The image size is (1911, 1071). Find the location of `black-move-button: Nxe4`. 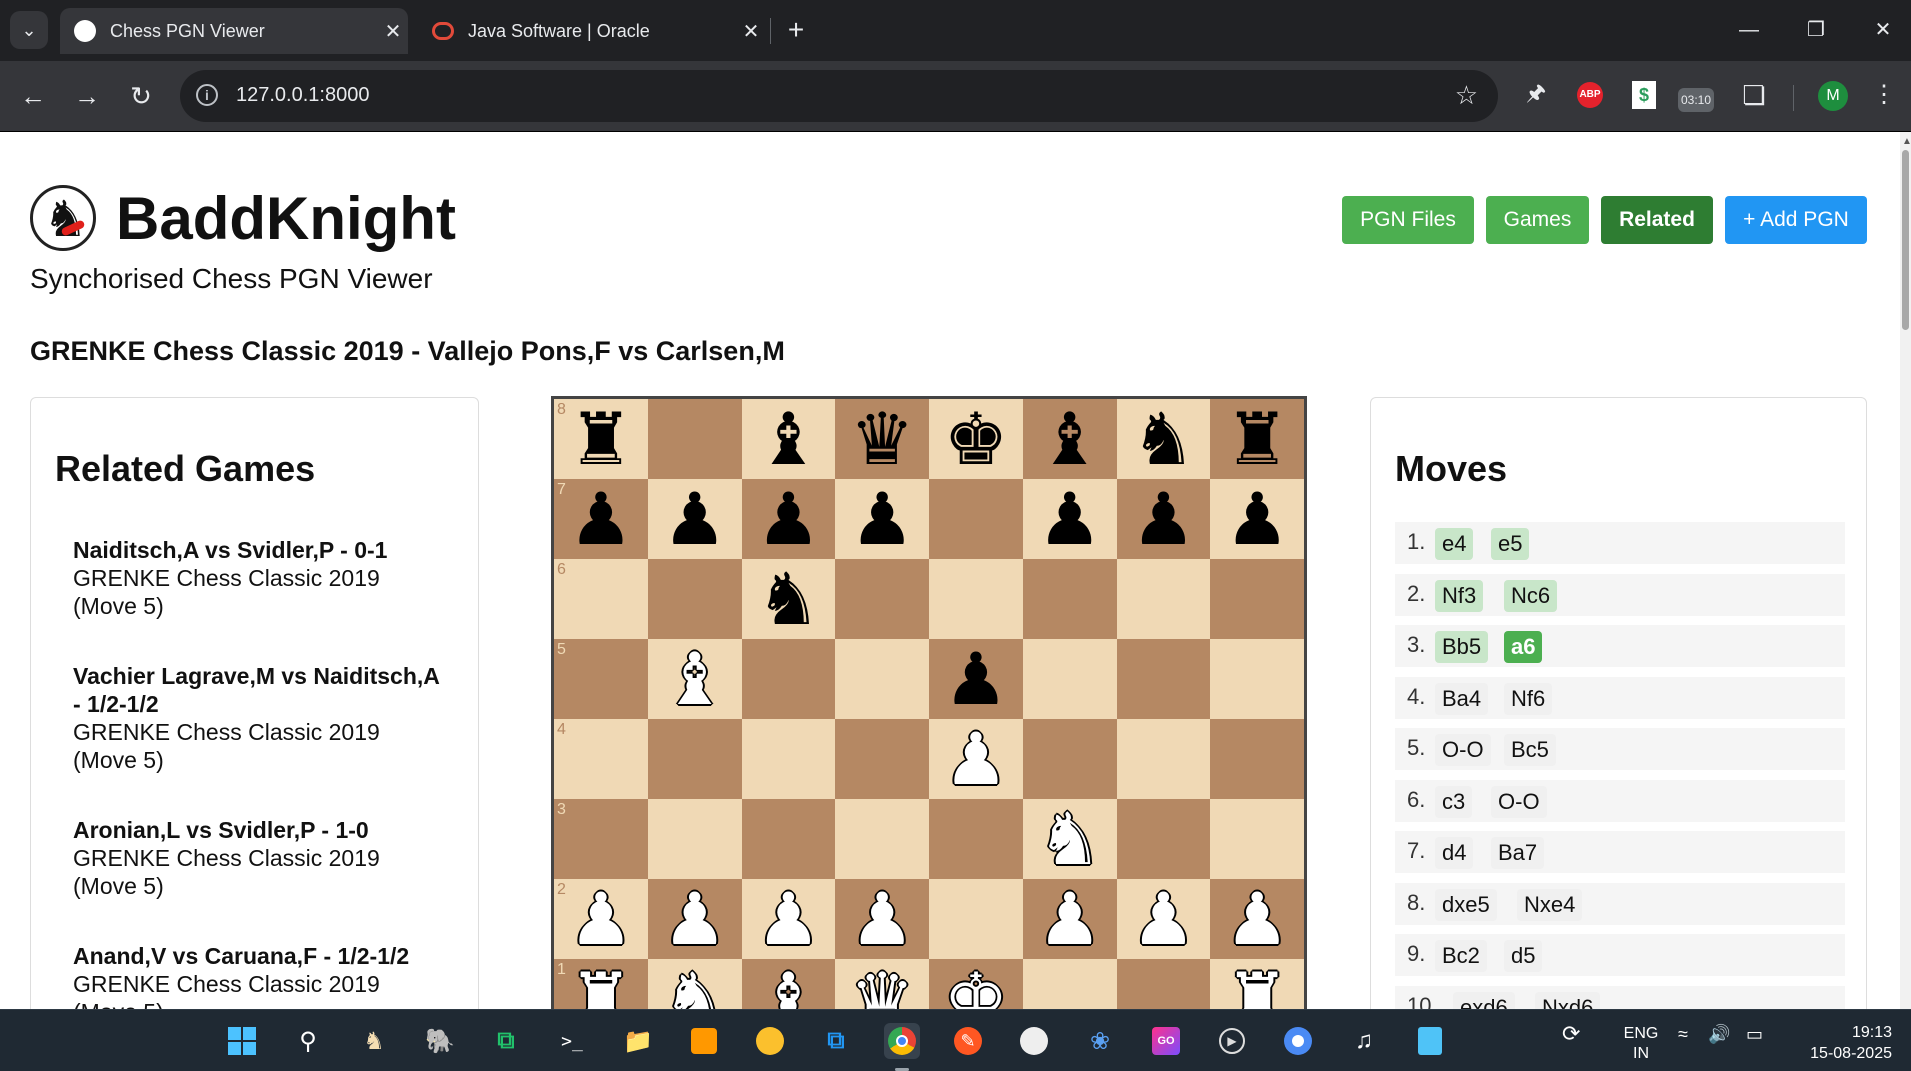

black-move-button: Nxe4 is located at coordinates (1550, 904).